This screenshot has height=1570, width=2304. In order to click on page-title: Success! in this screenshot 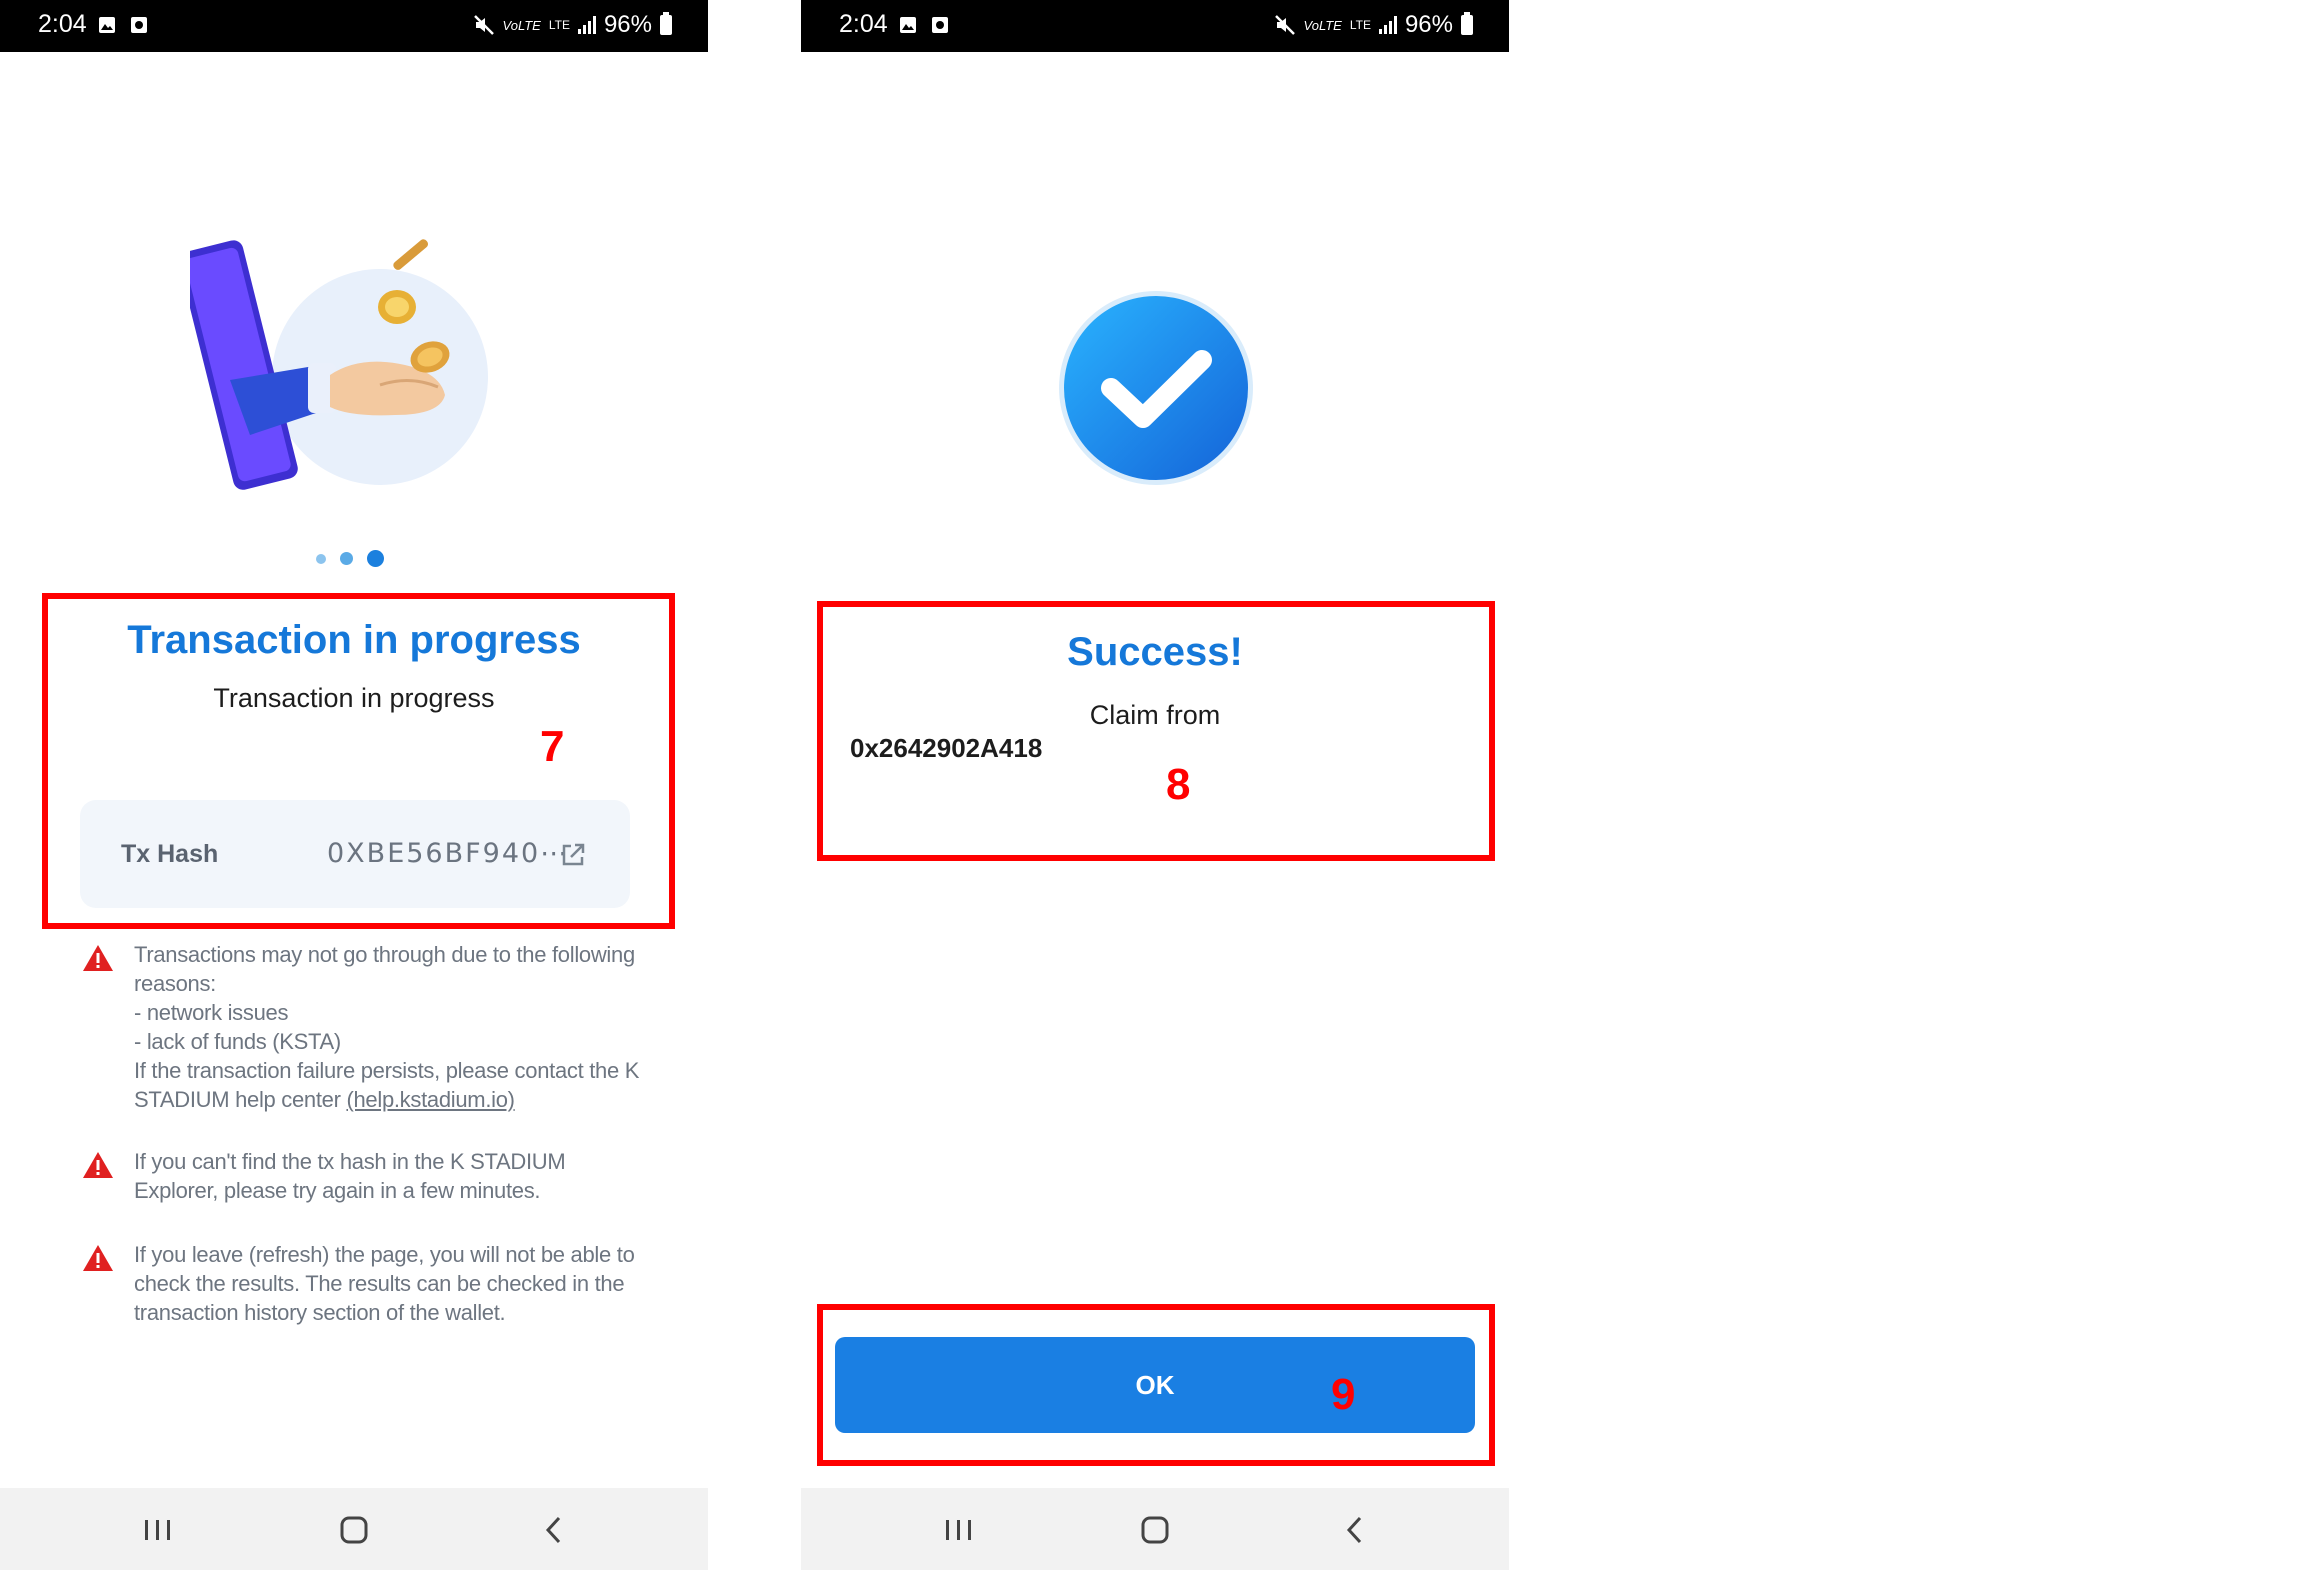, I will do `click(1155, 652)`.